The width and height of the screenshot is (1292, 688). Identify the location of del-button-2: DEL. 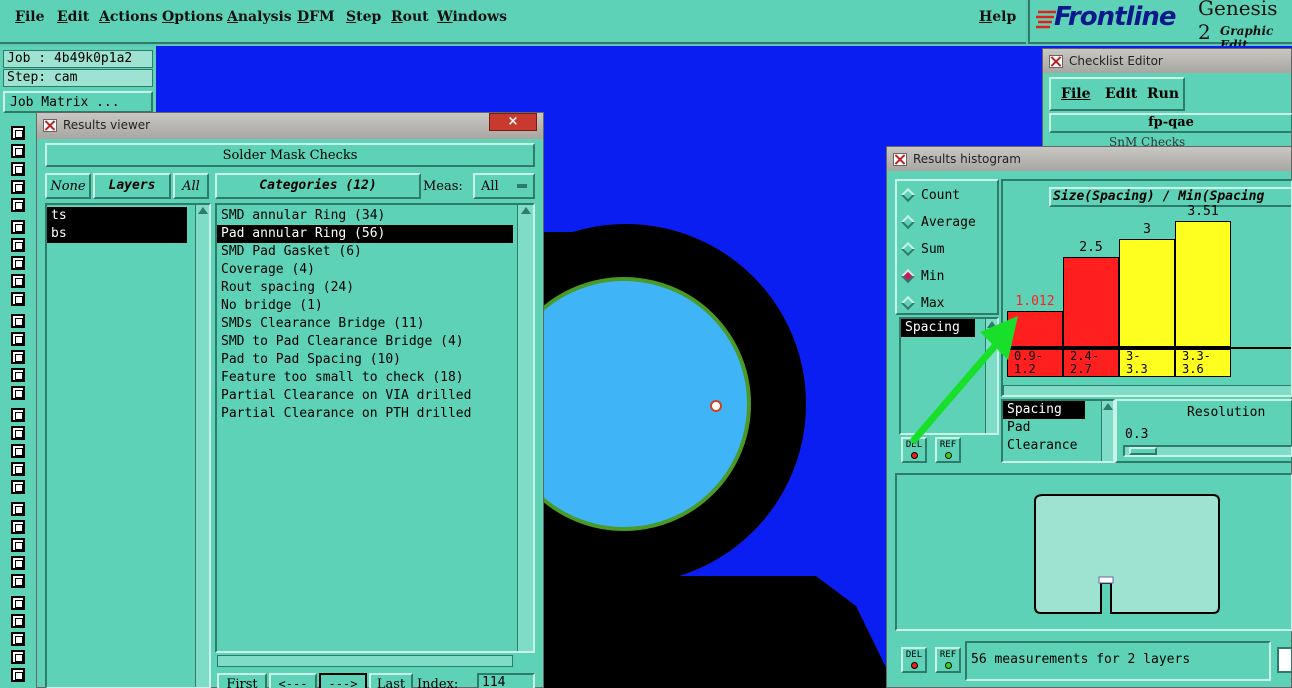
(914, 660).